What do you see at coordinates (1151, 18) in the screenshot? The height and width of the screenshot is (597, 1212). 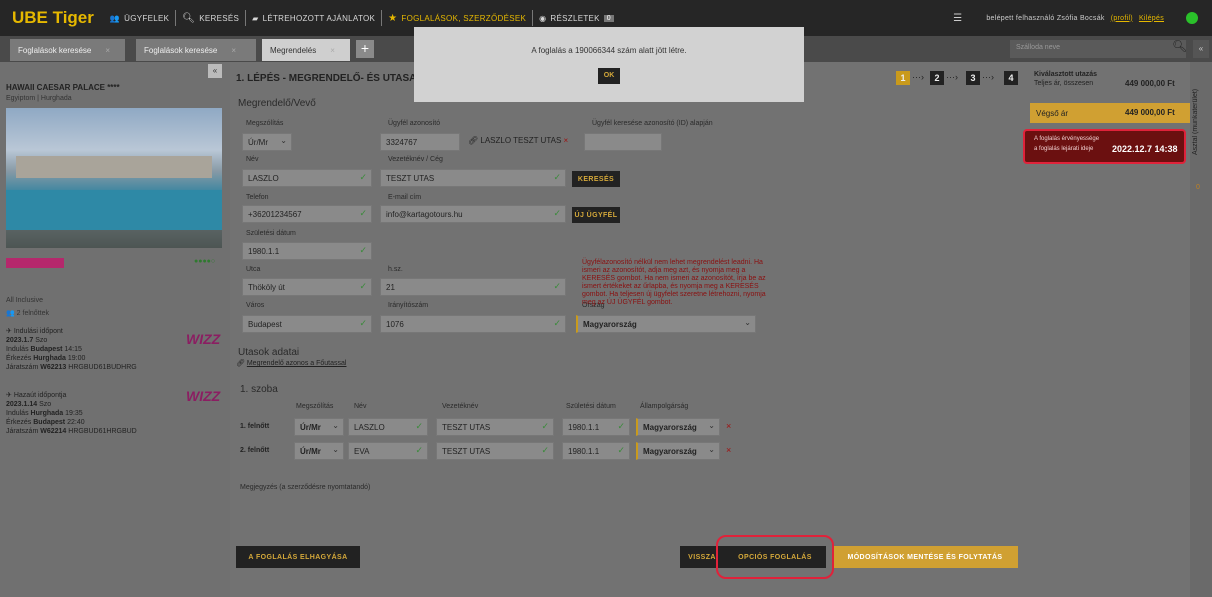 I see `logout-link: Kilépés` at bounding box center [1151, 18].